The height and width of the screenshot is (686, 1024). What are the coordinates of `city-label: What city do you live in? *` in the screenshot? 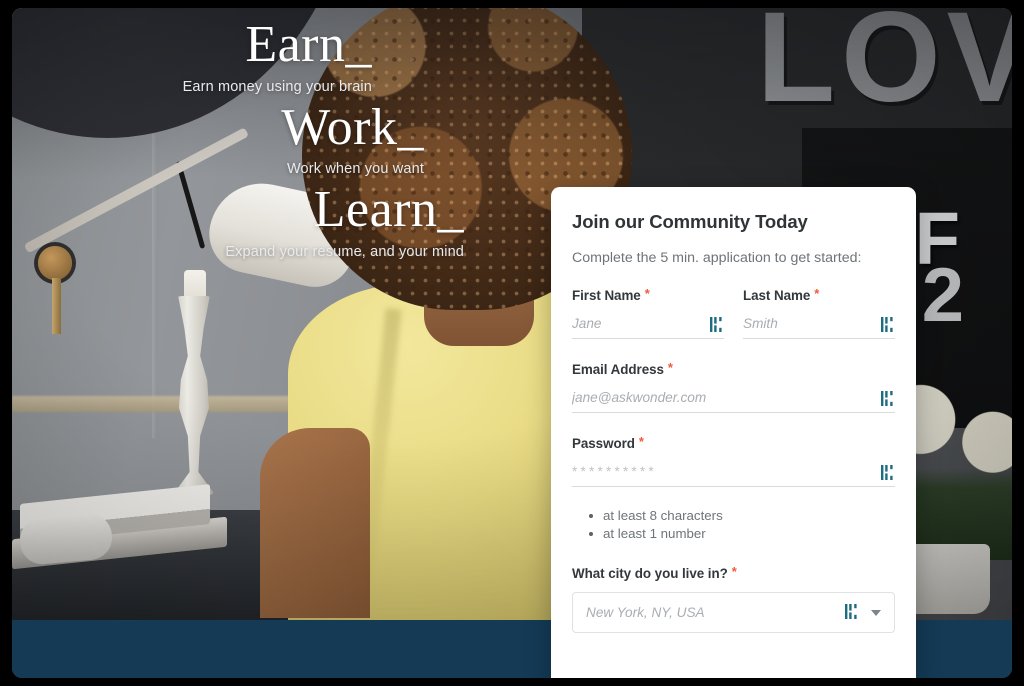 It's located at (733, 573).